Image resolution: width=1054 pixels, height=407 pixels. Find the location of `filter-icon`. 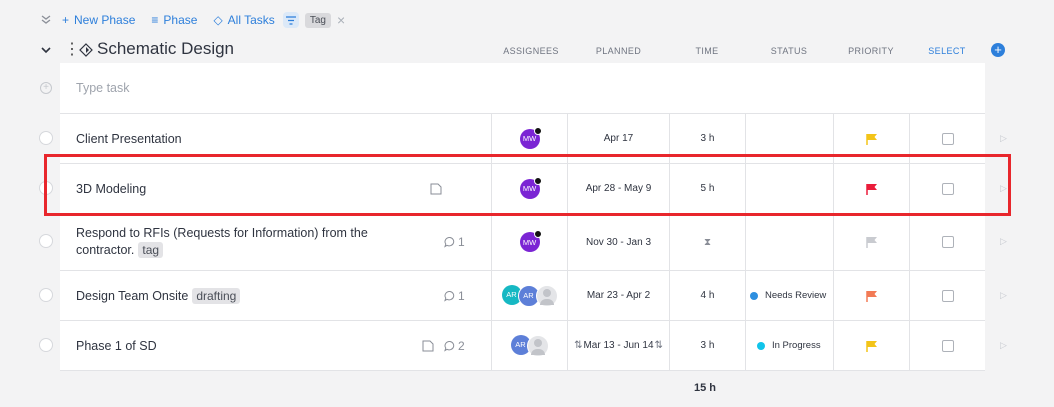

filter-icon is located at coordinates (290, 20).